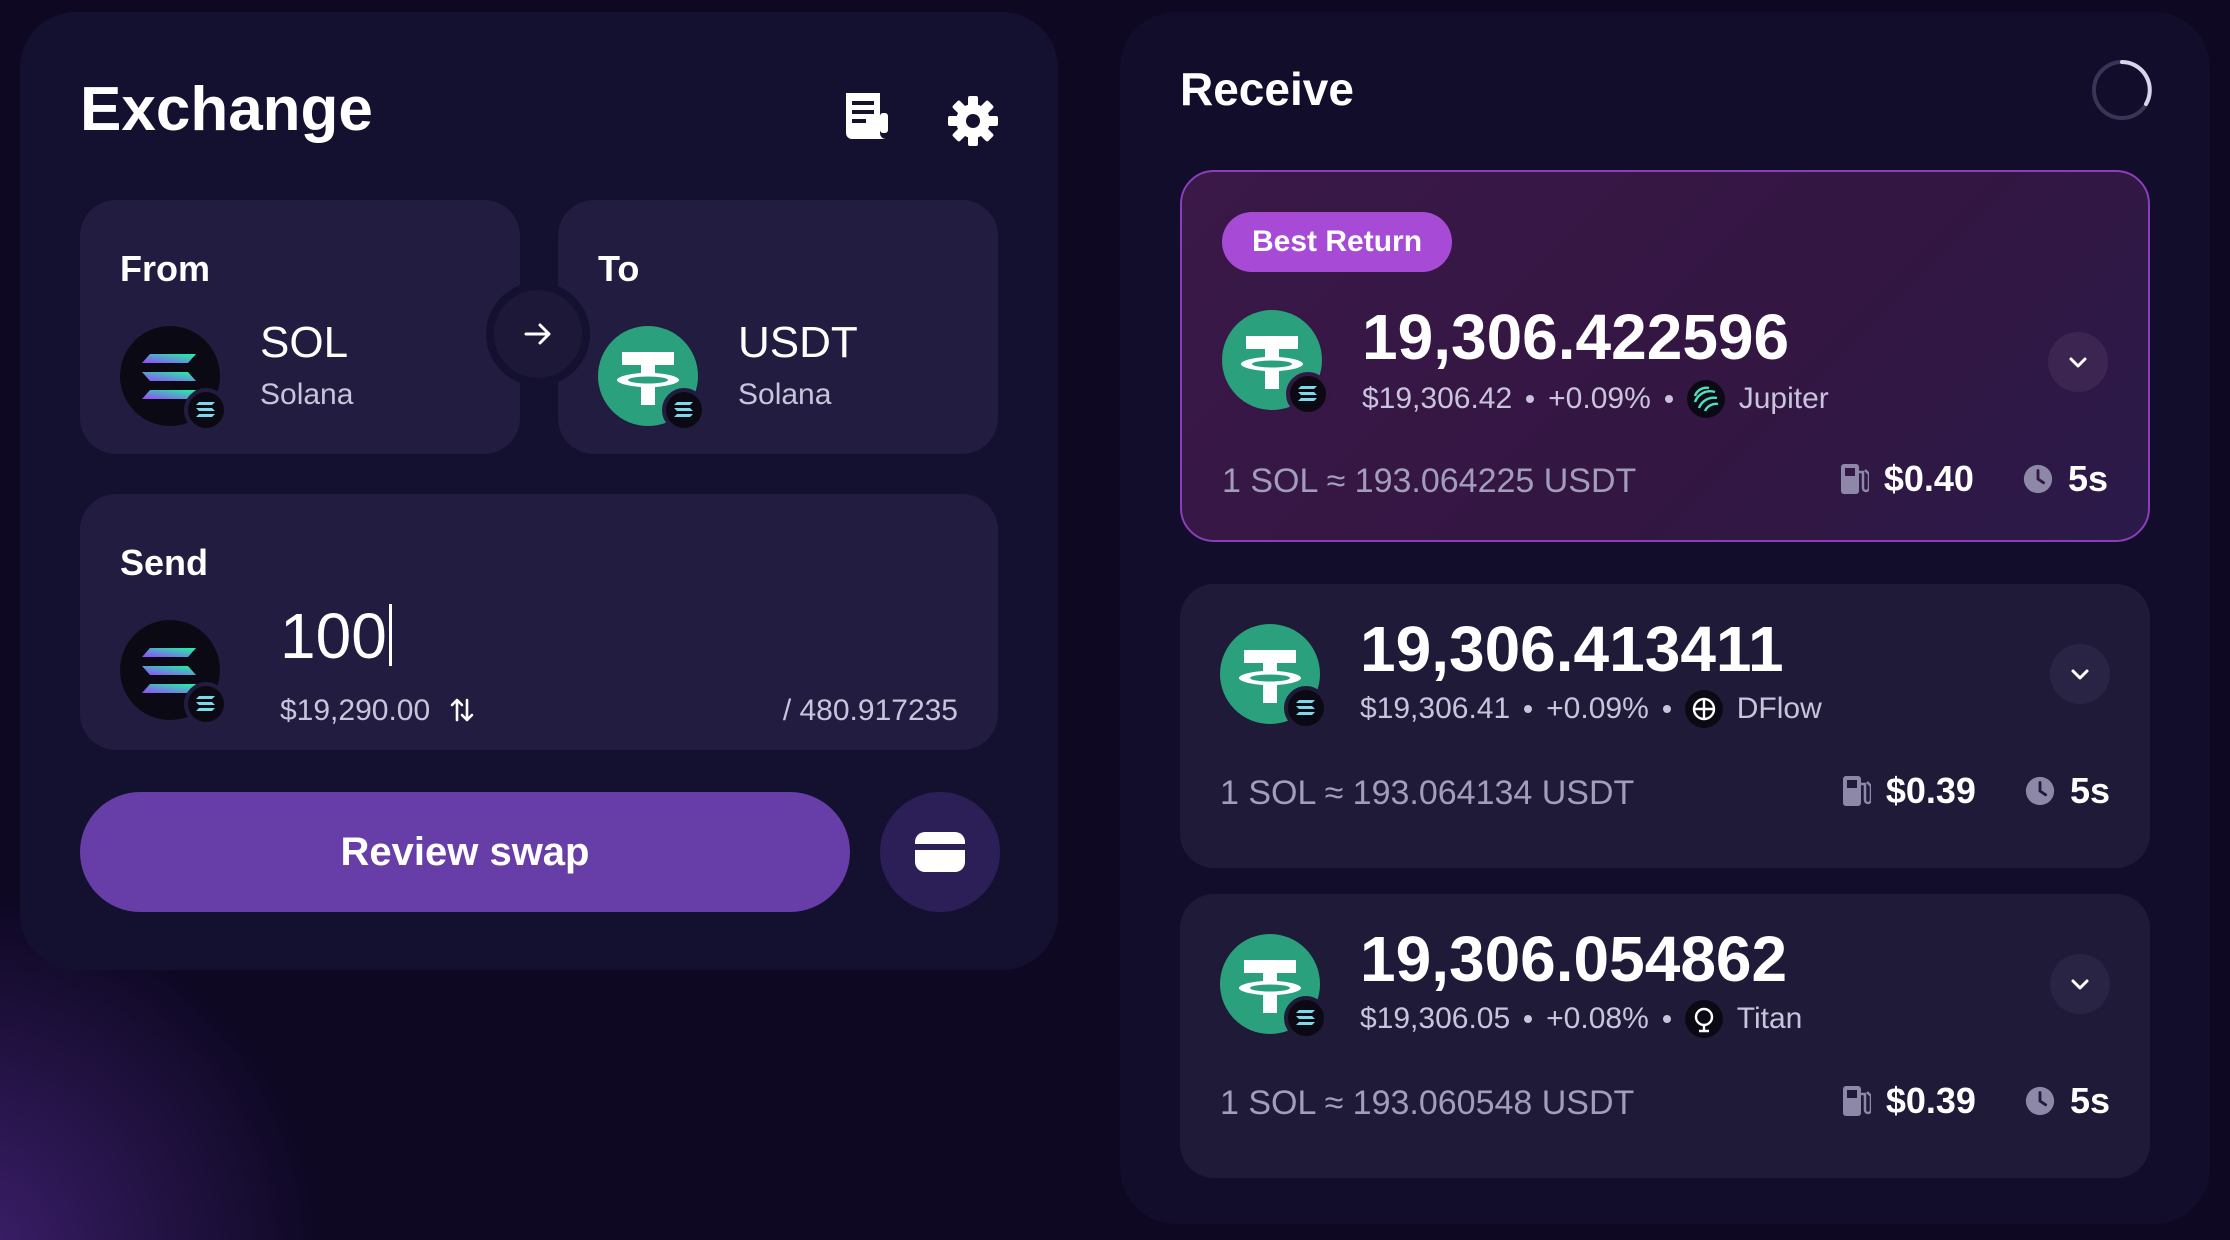 This screenshot has height=1240, width=2230. I want to click on send-amount-card: Send 100 $19,290.00 / 480.917235, so click(539, 622).